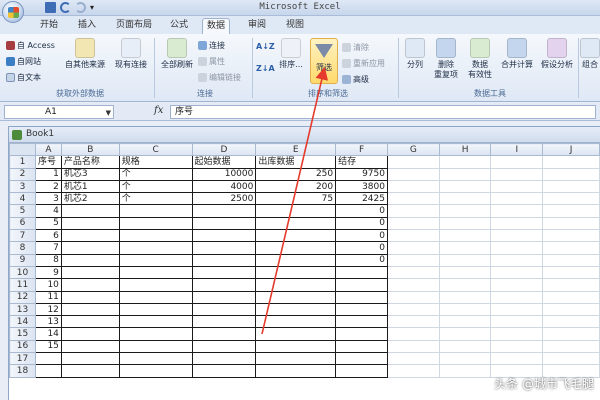 The width and height of the screenshot is (600, 400). Describe the element at coordinates (413, 149) in the screenshot. I see `column-header-g: G` at that location.